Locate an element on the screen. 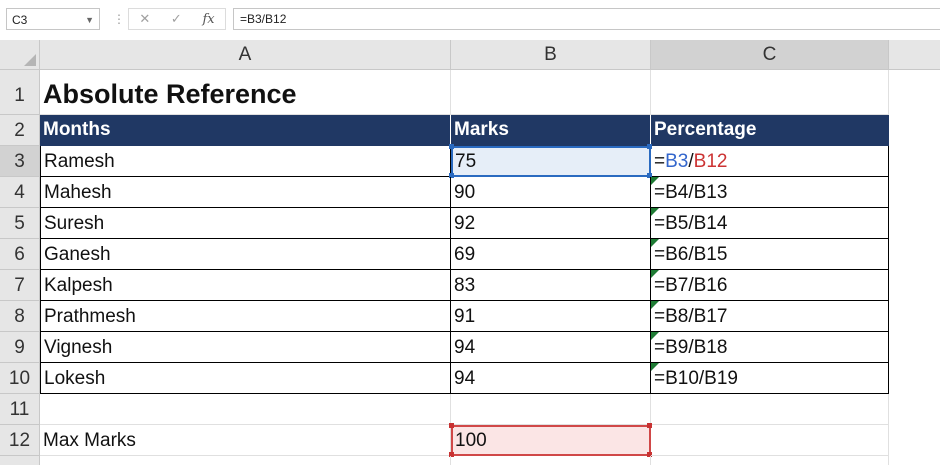  cancel-icon: ✕ is located at coordinates (144, 19).